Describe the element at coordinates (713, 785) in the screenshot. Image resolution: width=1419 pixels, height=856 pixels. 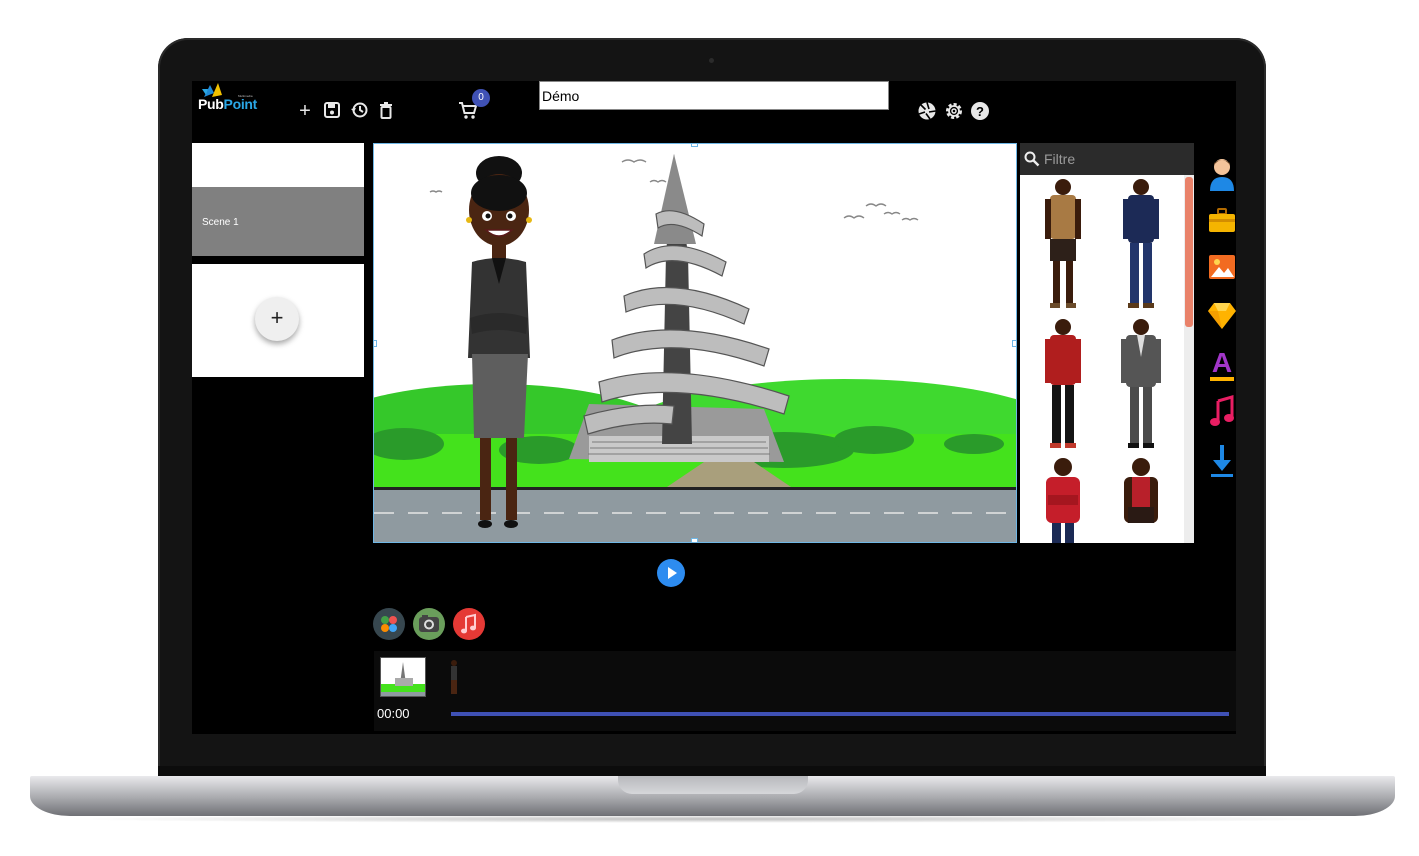
I see `laptop-base-notch` at that location.